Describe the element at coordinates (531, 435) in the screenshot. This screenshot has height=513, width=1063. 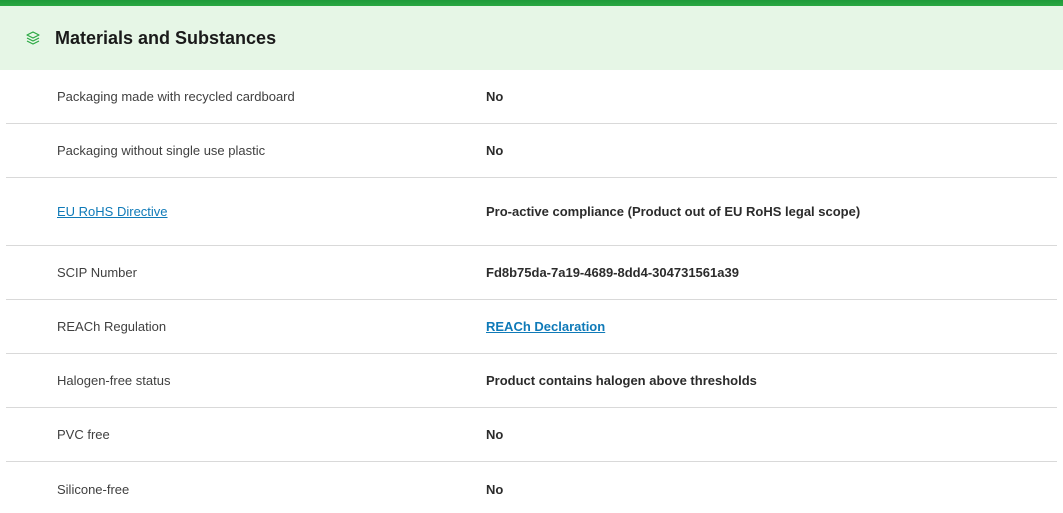
I see `table-row: PVC free No` at that location.